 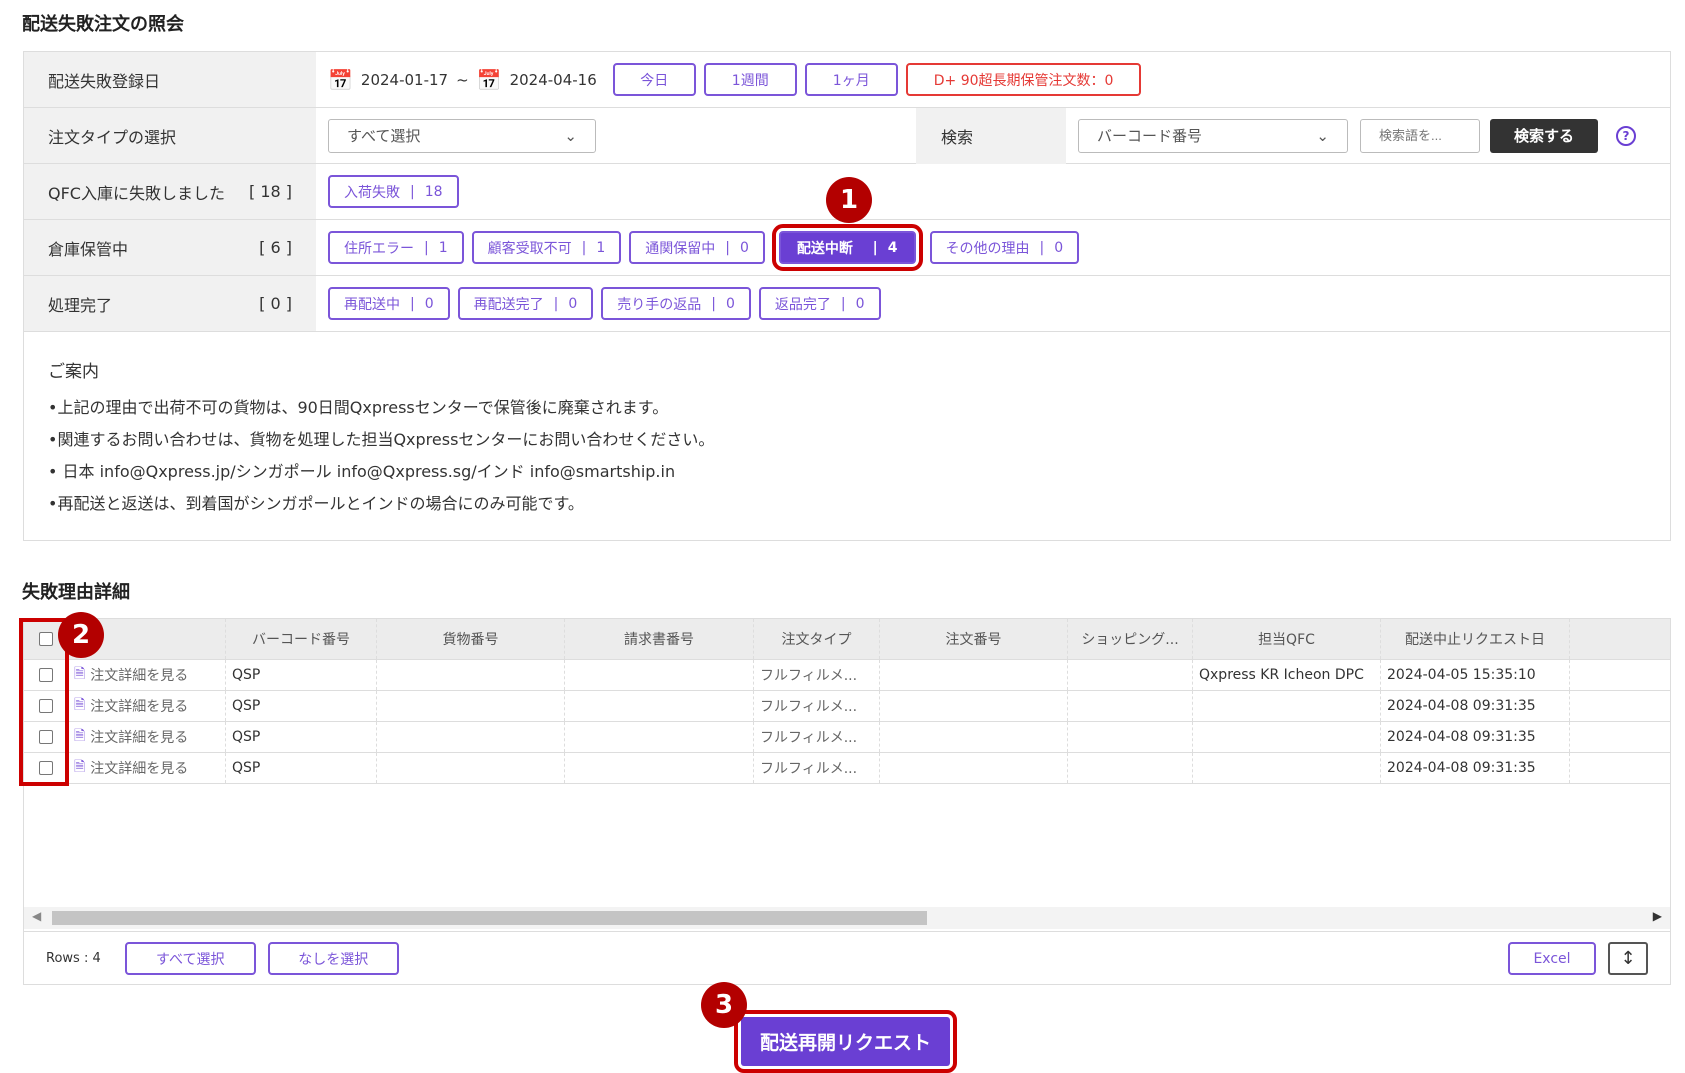 I want to click on status-button: 通関保留中 | 0, so click(x=697, y=247).